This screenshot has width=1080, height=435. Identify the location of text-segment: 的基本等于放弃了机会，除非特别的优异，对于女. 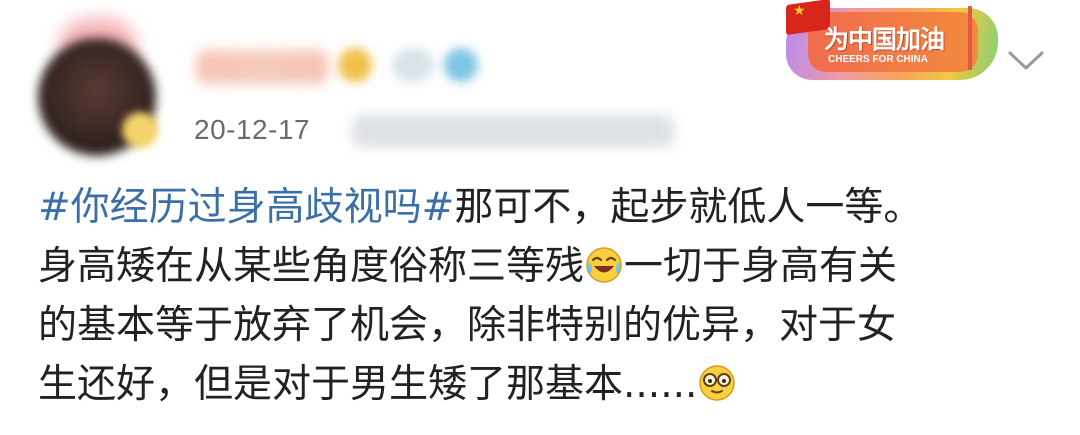
(467, 325).